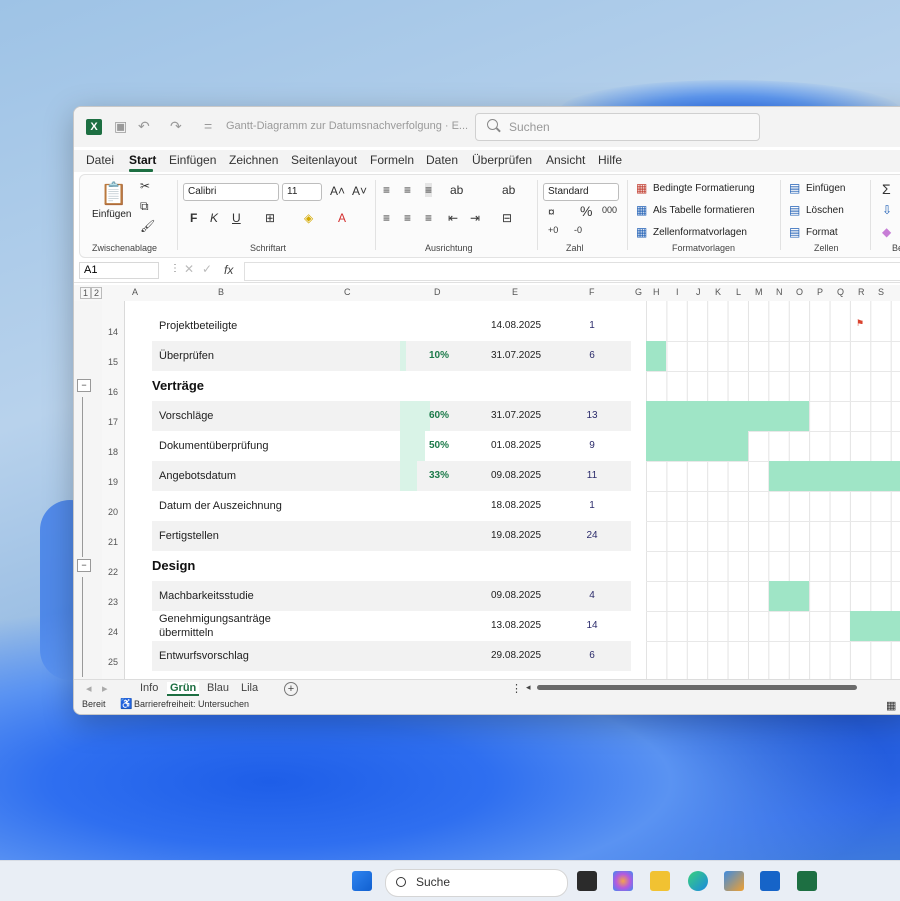  What do you see at coordinates (236, 218) in the screenshot?
I see `underline-button: U` at bounding box center [236, 218].